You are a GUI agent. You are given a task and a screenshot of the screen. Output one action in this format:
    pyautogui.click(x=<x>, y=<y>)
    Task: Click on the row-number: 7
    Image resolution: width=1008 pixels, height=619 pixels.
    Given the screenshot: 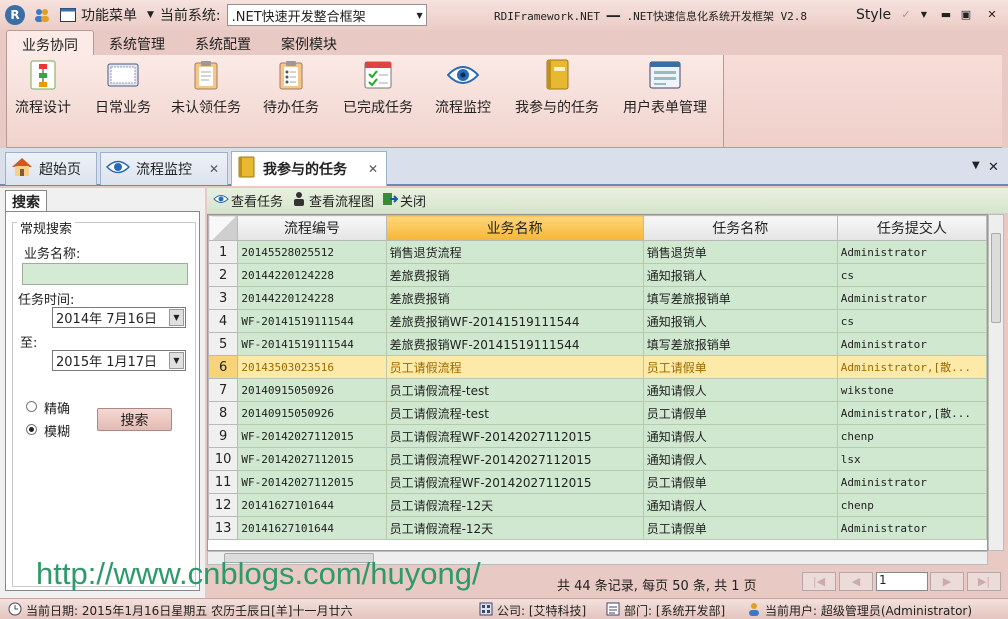 What is the action you would take?
    pyautogui.click(x=223, y=390)
    